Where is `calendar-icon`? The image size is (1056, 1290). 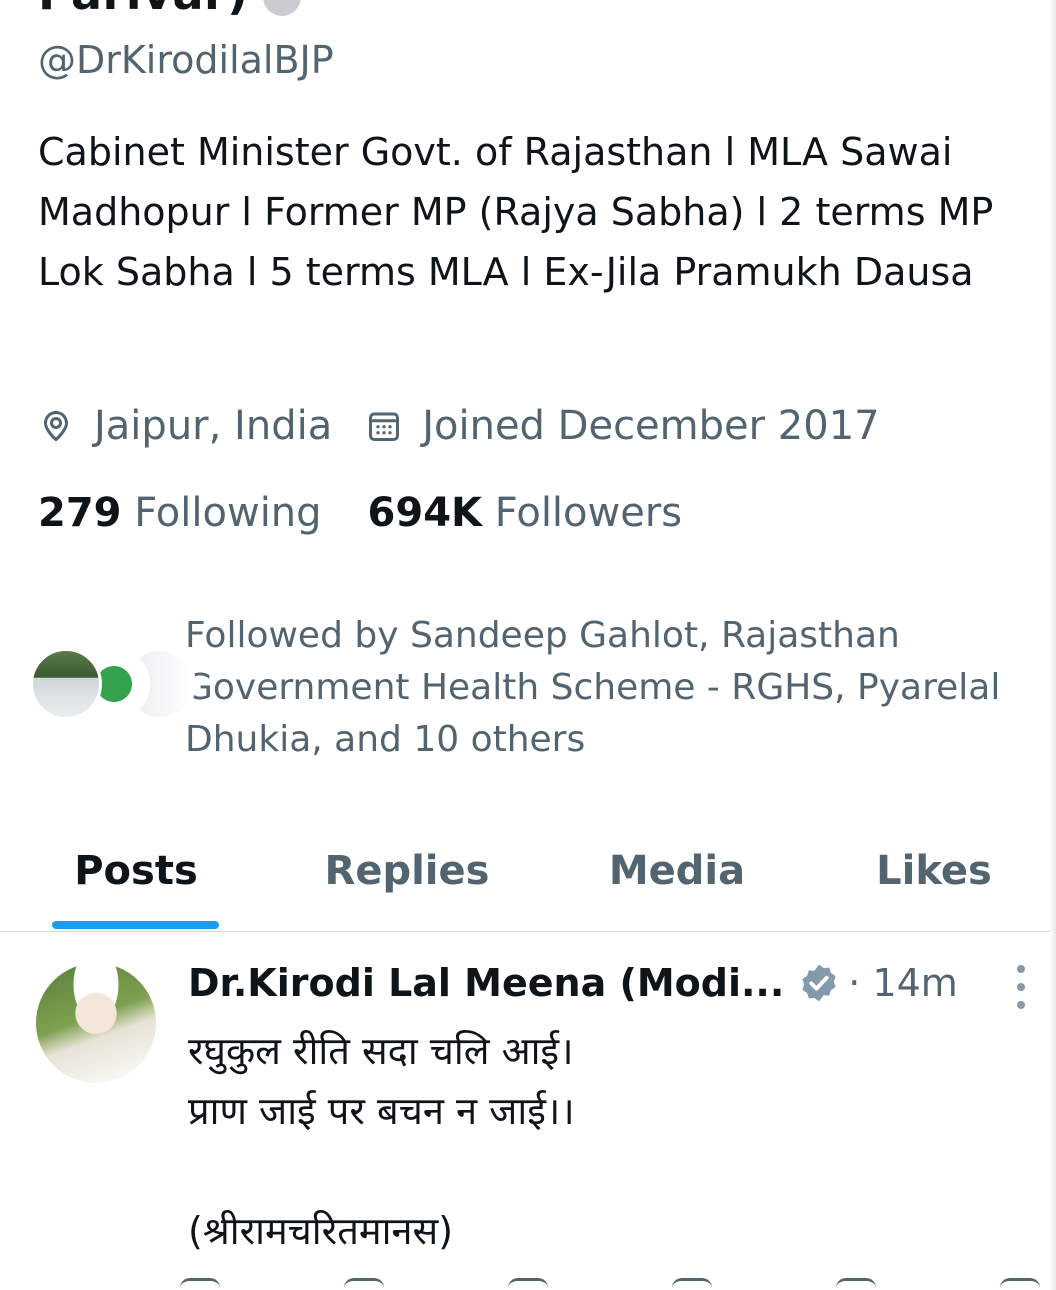
calendar-icon is located at coordinates (384, 426).